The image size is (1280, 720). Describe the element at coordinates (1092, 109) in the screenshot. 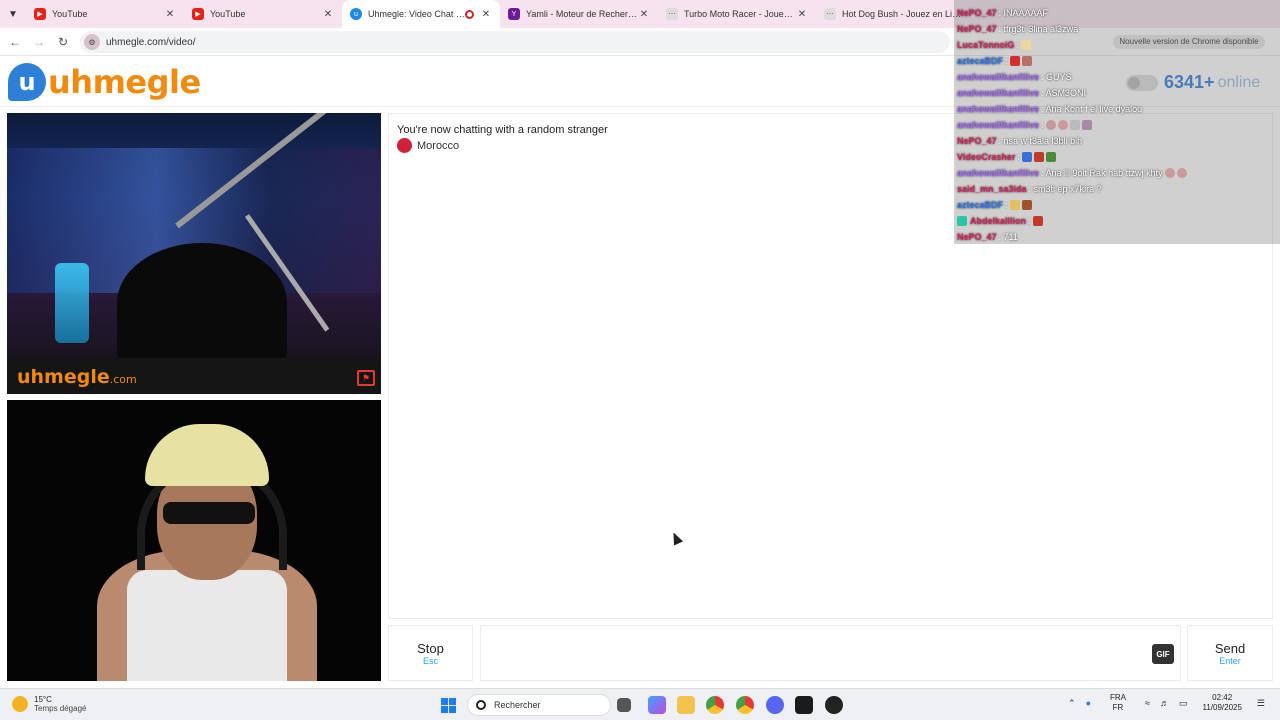

I see `chat-message: : Ana Kont f el live dyalou` at that location.